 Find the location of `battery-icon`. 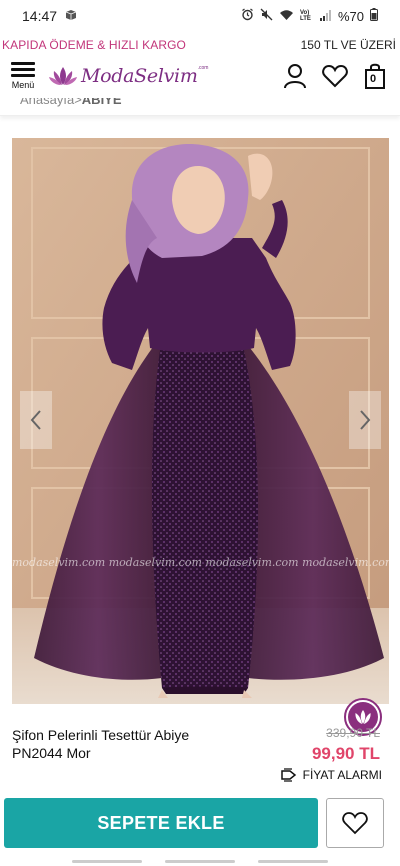

battery-icon is located at coordinates (374, 16).